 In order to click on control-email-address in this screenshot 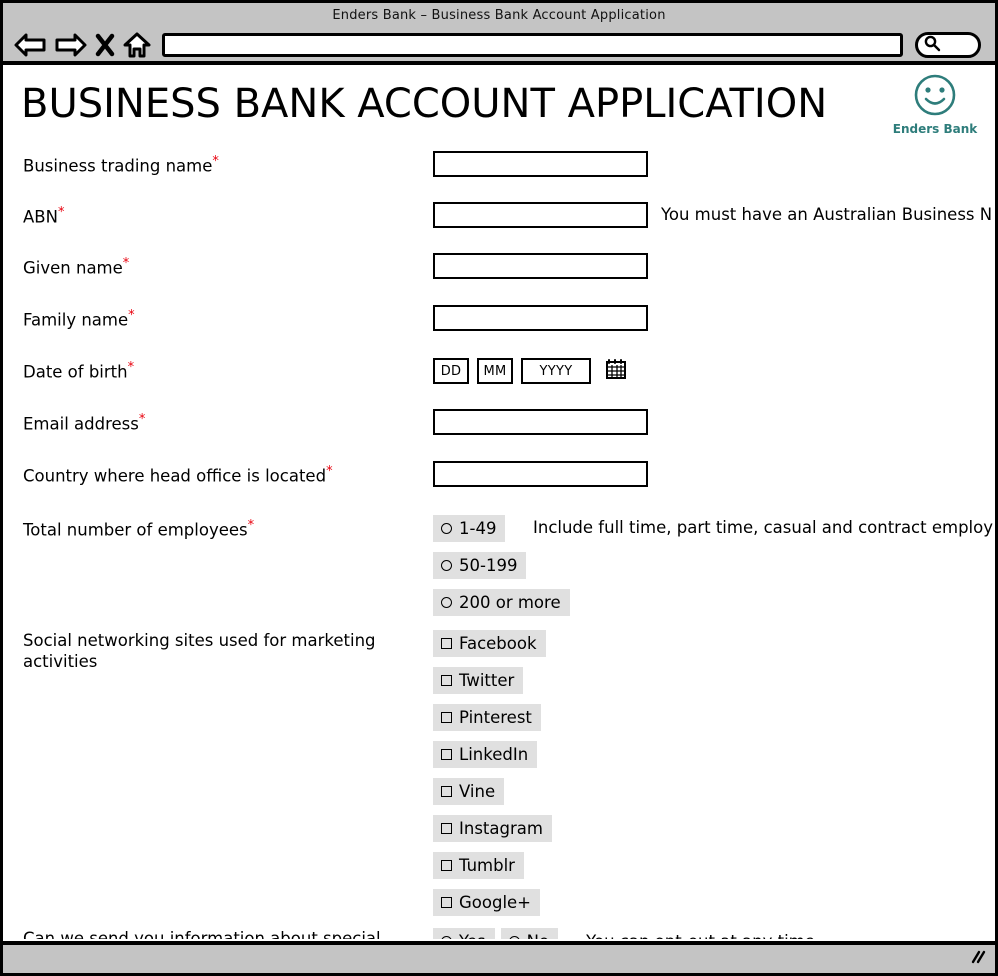, I will do `click(714, 422)`.